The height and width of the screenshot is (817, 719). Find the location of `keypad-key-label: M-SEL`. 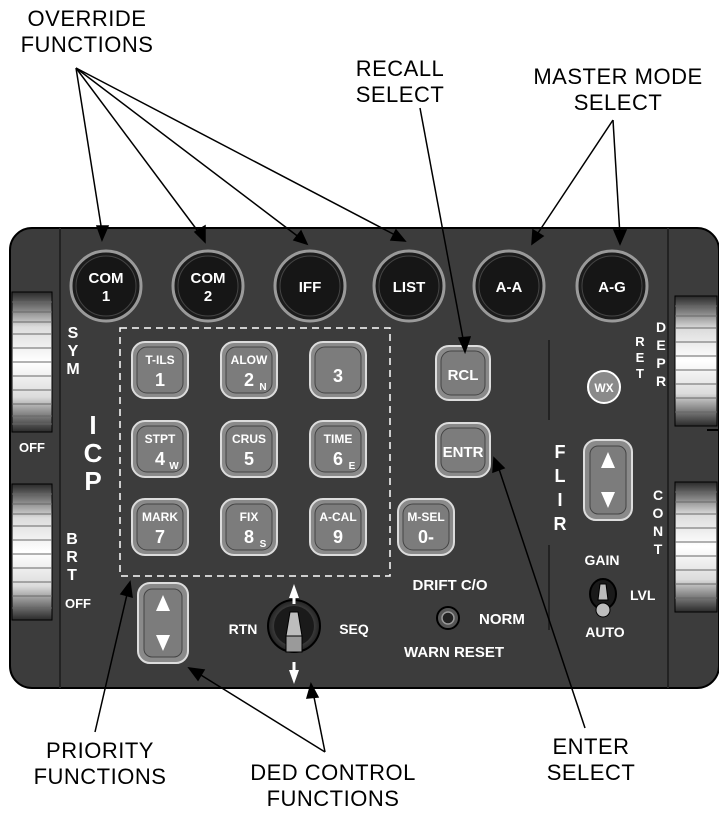

keypad-key-label: M-SEL is located at coordinates (425, 517).